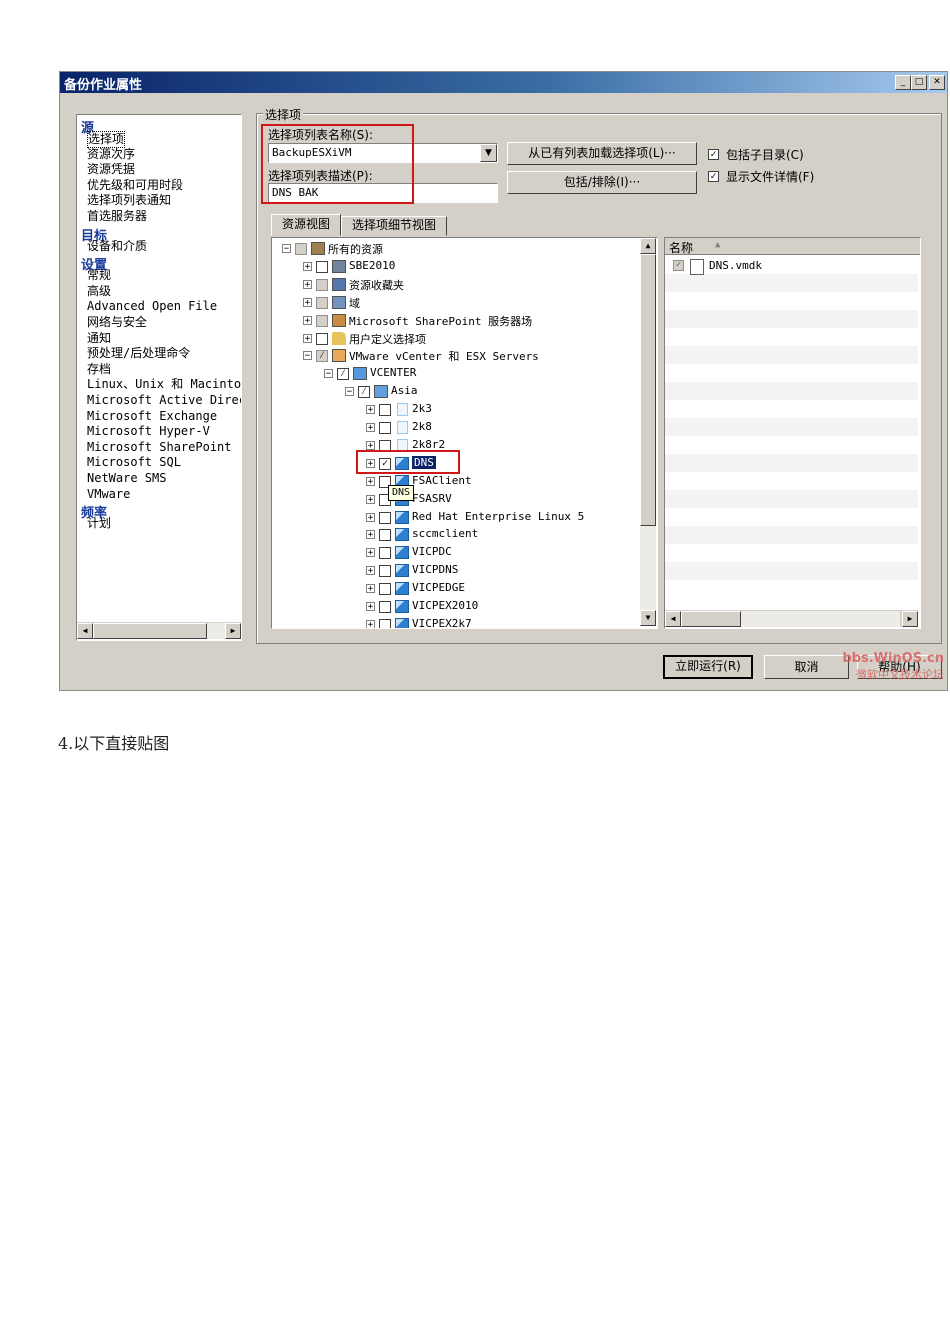 This screenshot has width=950, height=1344. I want to click on list-scroll-thumb, so click(711, 619).